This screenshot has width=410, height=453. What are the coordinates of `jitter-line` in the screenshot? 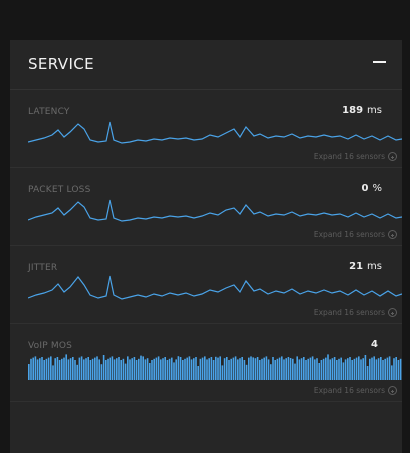 It's located at (215, 287).